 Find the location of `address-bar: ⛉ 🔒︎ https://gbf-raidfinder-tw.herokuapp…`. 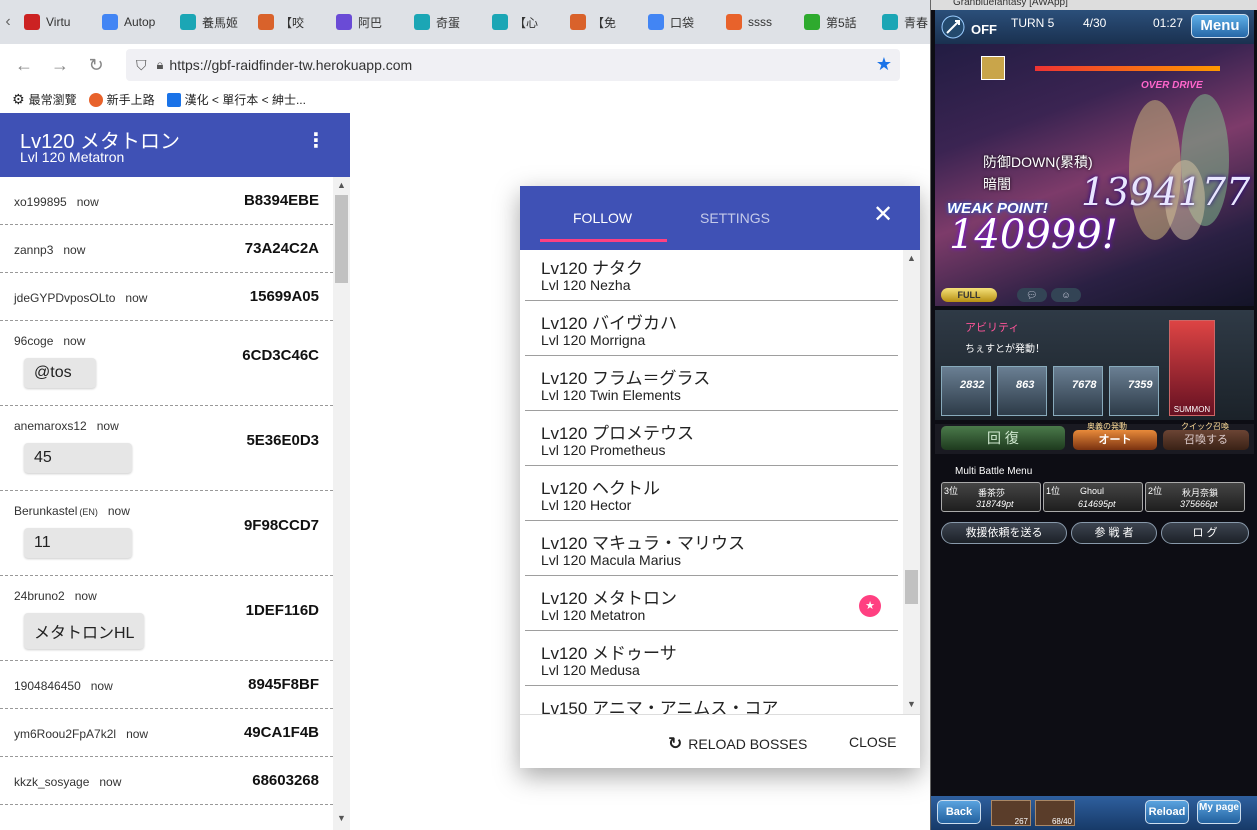

address-bar: ⛉ 🔒︎ https://gbf-raidfinder-tw.herokuapp… is located at coordinates (513, 65).